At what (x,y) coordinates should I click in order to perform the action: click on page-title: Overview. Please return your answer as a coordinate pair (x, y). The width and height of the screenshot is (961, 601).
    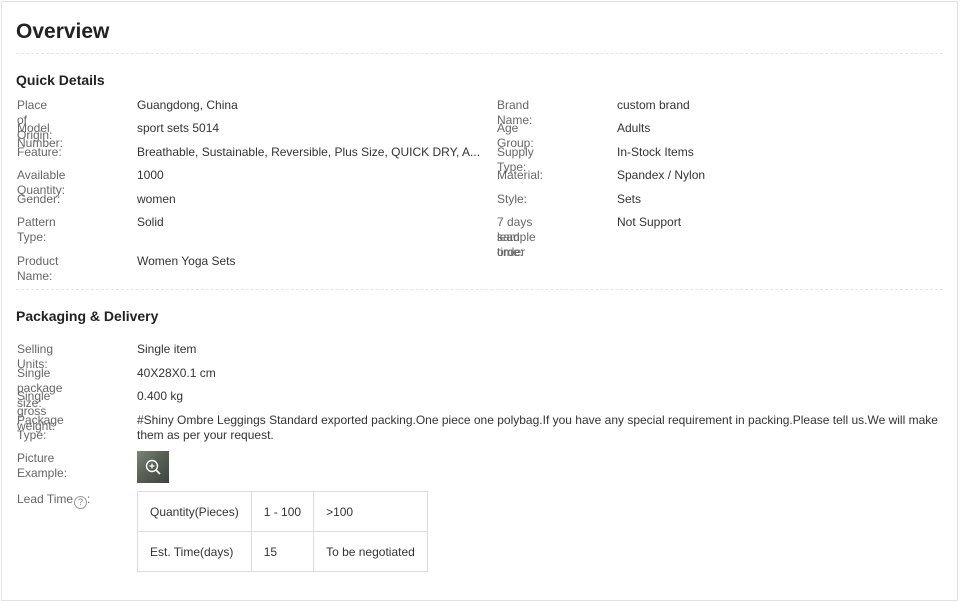
    Looking at the image, I should click on (63, 31).